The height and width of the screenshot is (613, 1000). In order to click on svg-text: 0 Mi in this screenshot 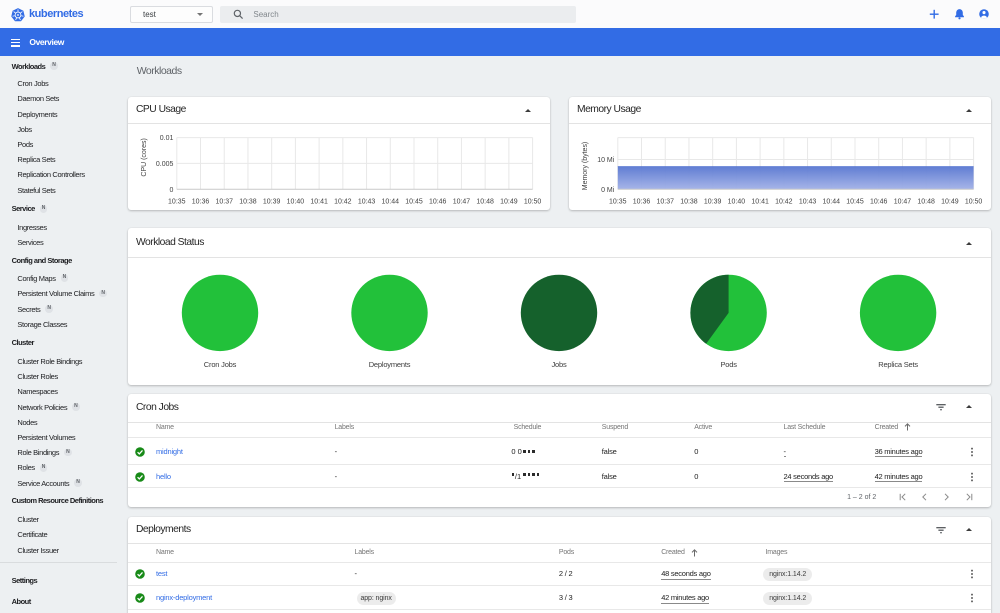, I will do `click(608, 190)`.